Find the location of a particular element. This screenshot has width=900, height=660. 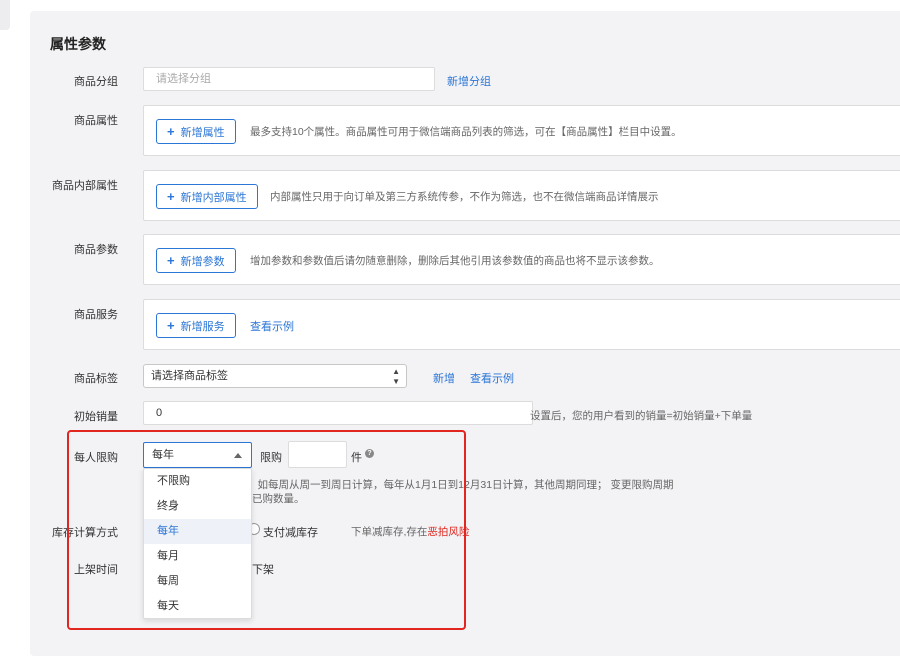

left-rail is located at coordinates (5, 15).